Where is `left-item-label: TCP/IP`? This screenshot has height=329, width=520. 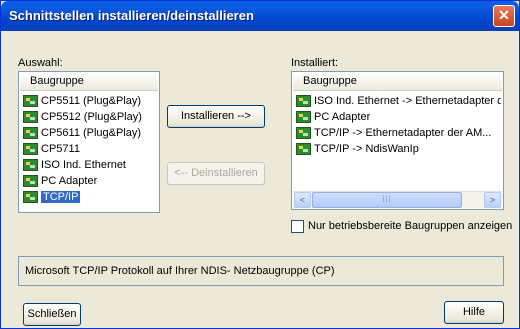
left-item-label: TCP/IP is located at coordinates (61, 197).